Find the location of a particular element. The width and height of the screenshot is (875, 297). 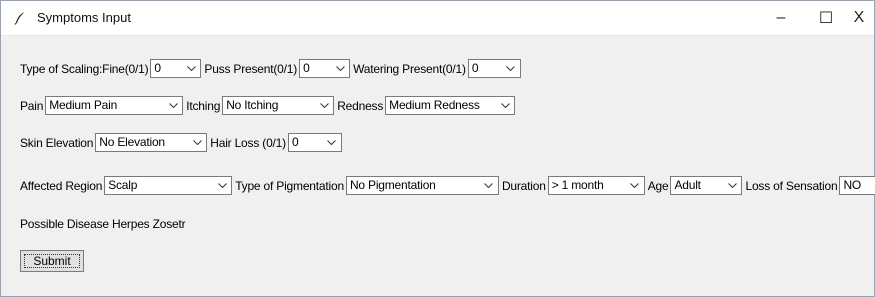

puss-label: Puss Present(0/1) is located at coordinates (251, 68).